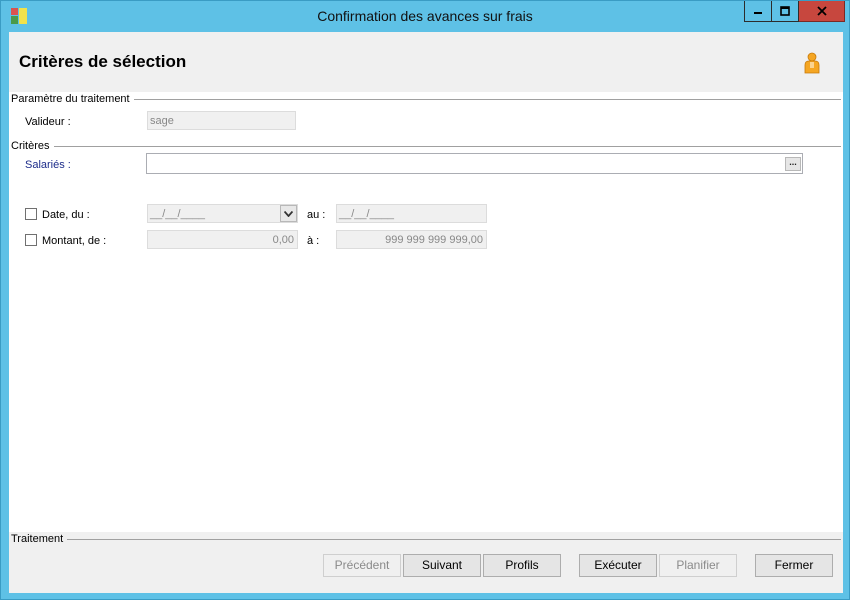  I want to click on montant-from-field: 0,00, so click(222, 239).